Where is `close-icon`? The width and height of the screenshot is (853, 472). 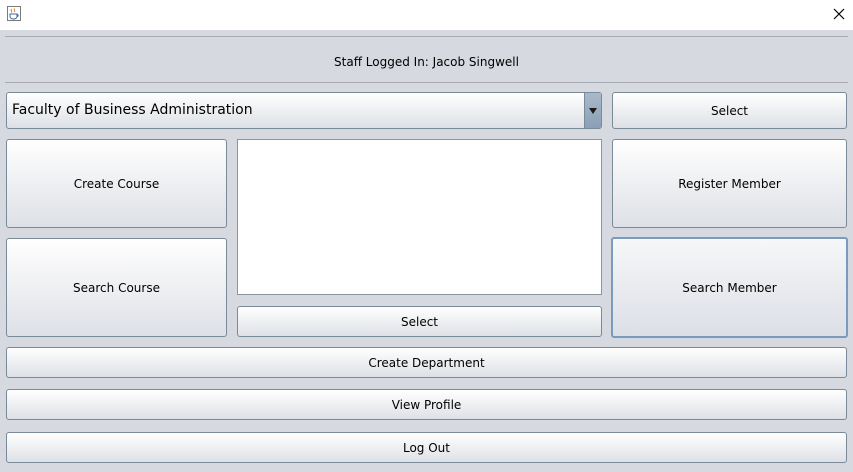
close-icon is located at coordinates (839, 14).